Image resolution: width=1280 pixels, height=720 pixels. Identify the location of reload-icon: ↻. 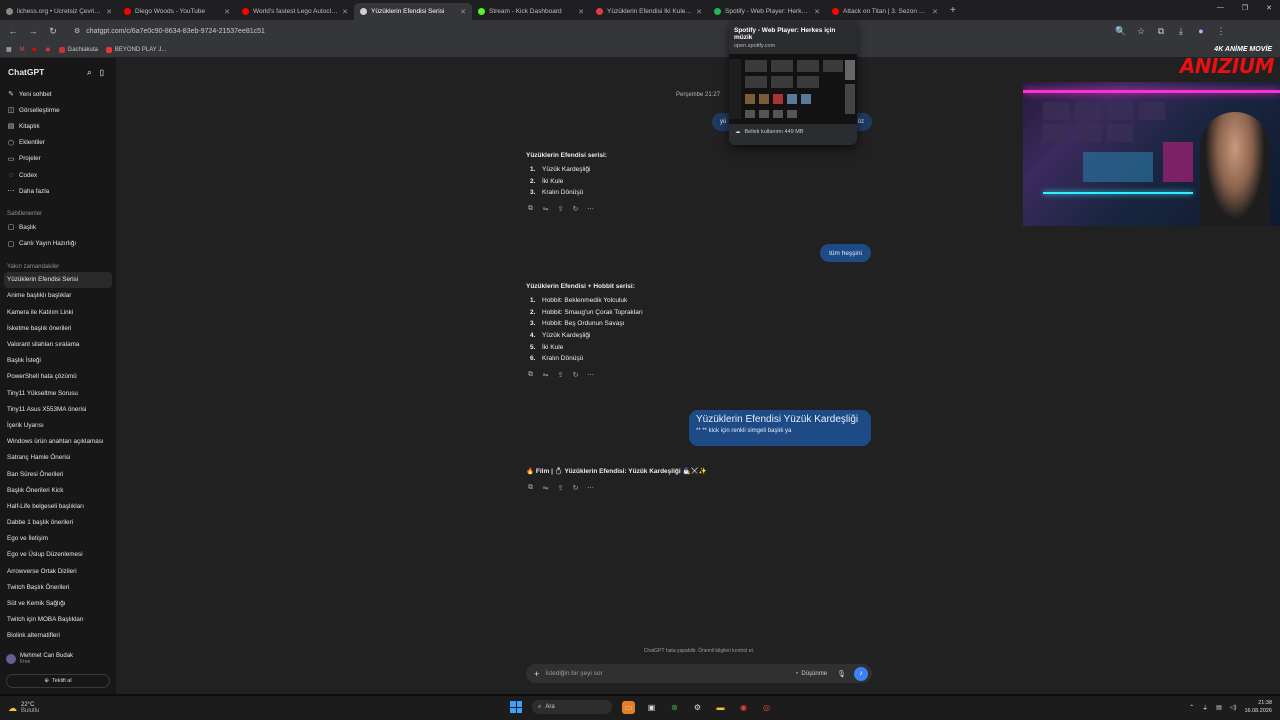
(53, 31).